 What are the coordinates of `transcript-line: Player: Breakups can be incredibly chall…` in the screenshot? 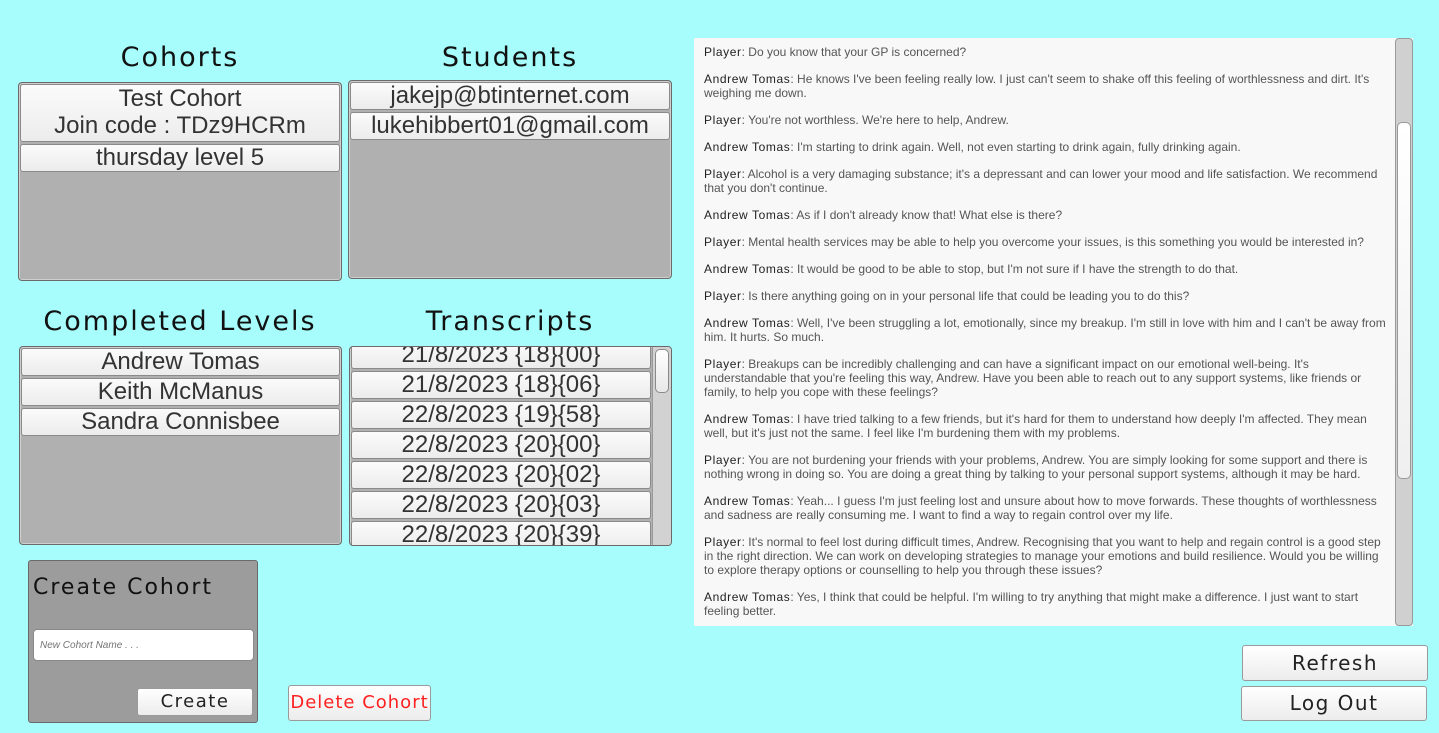 It's located at (1045, 378).